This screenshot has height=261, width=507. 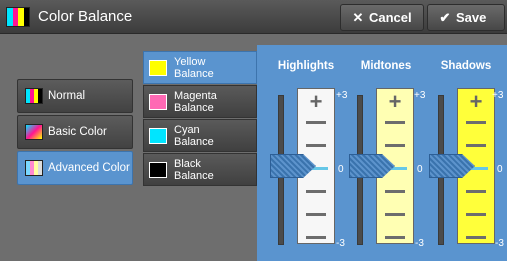 What do you see at coordinates (75, 168) in the screenshot?
I see `mode-advanced-color-button: Advanced Color` at bounding box center [75, 168].